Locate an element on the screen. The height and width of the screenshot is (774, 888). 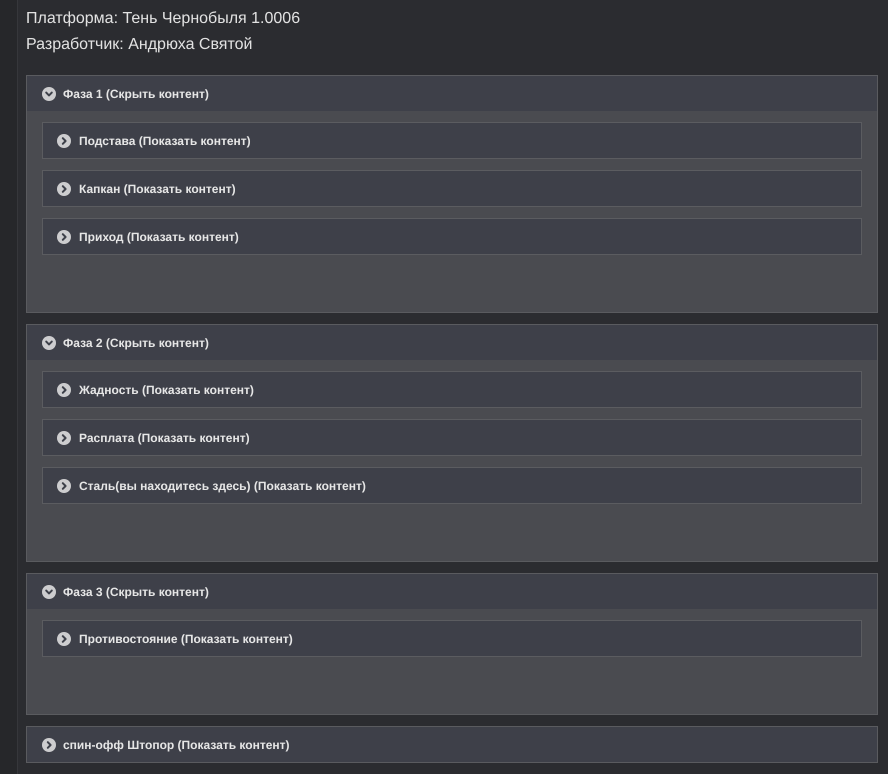
accordion-header: Фаза 2 (Скрыть контент) is located at coordinates (452, 342).